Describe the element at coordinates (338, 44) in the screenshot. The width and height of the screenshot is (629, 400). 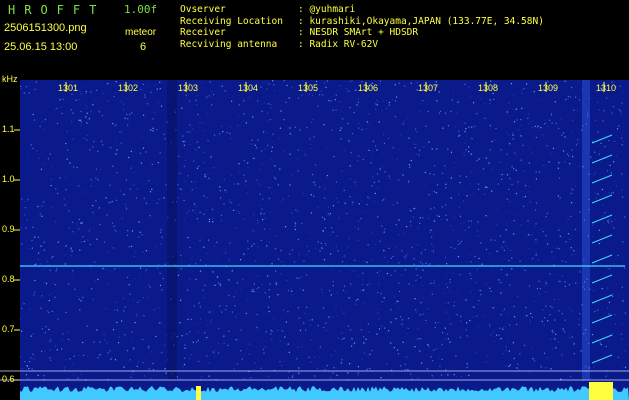
I see `info-value: : Radix RV-62V` at that location.